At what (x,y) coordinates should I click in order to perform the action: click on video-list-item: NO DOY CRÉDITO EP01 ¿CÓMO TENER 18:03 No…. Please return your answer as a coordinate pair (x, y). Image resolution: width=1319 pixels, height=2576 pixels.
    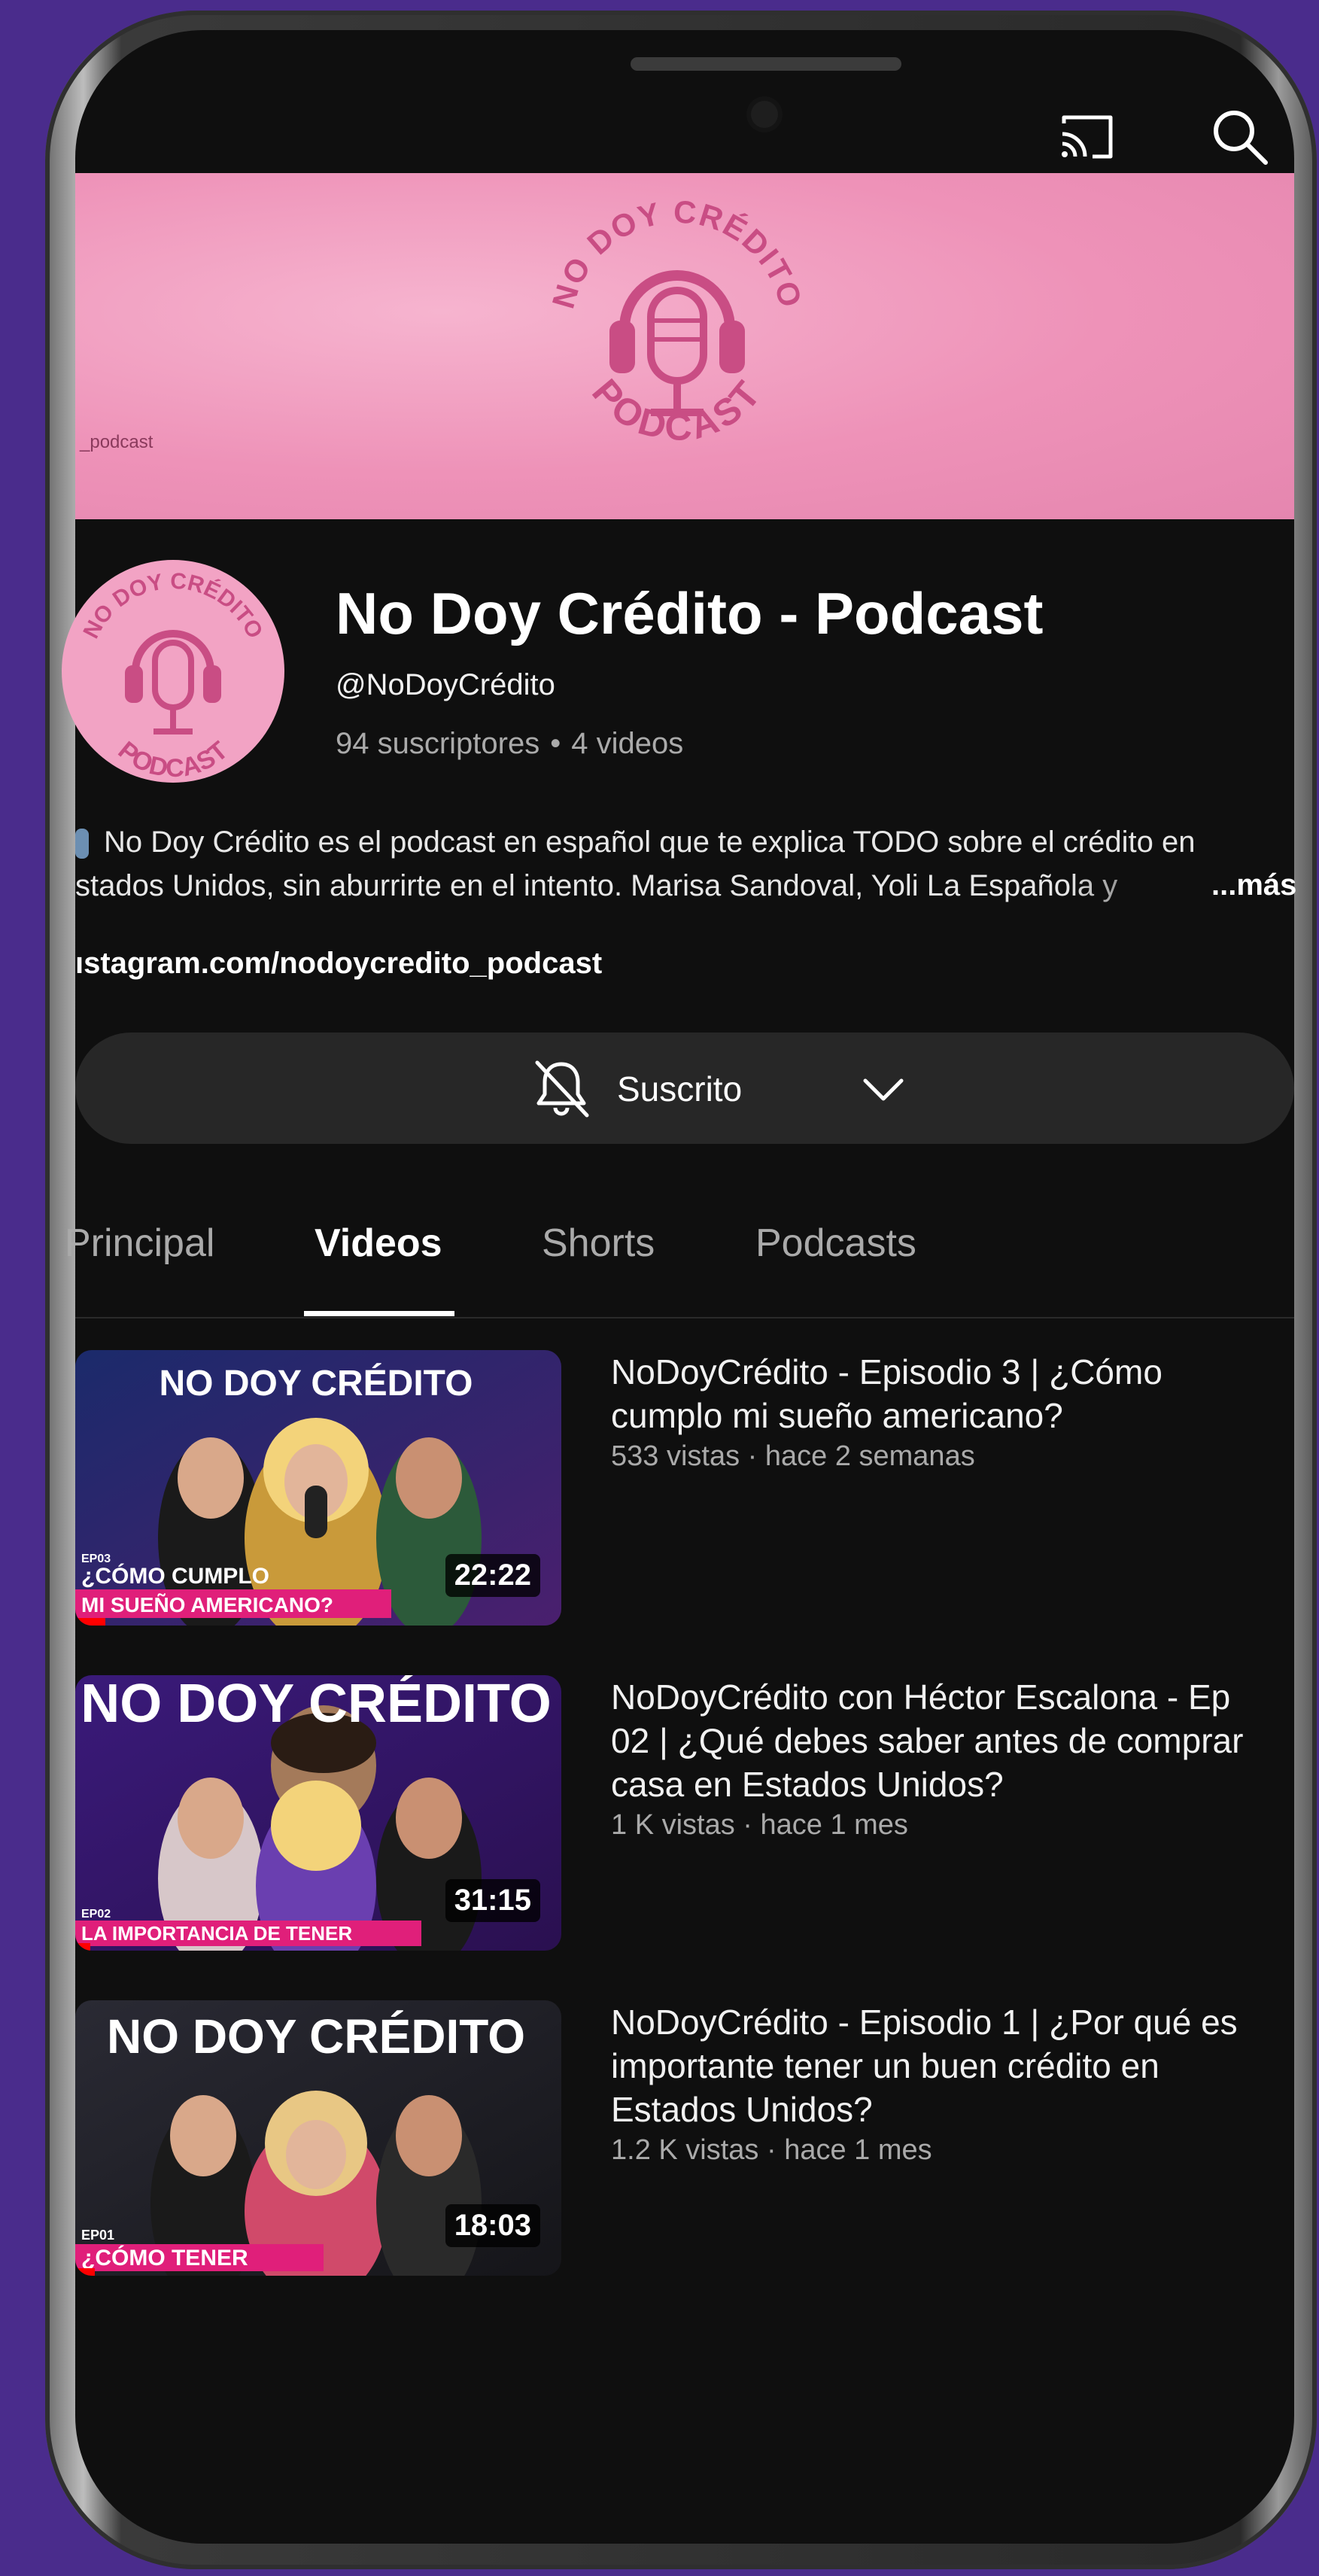
    Looking at the image, I should click on (684, 2139).